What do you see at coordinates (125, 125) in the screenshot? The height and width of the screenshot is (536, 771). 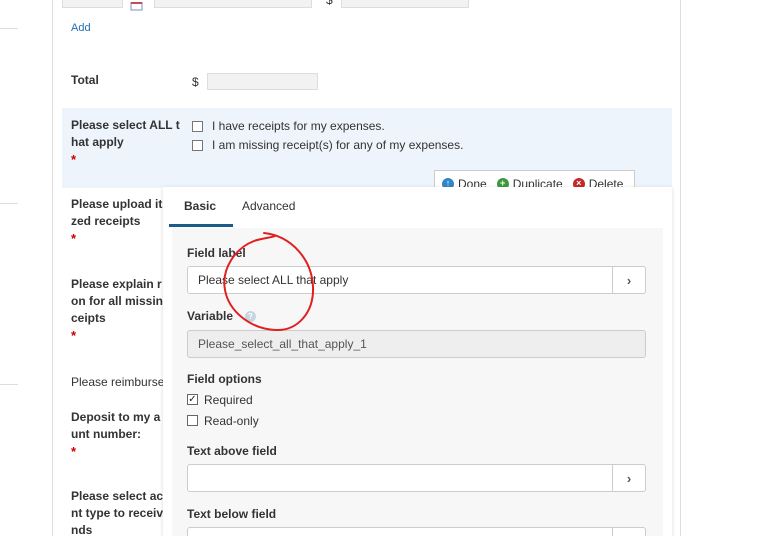 I see `label-line: Please select ALL t` at bounding box center [125, 125].